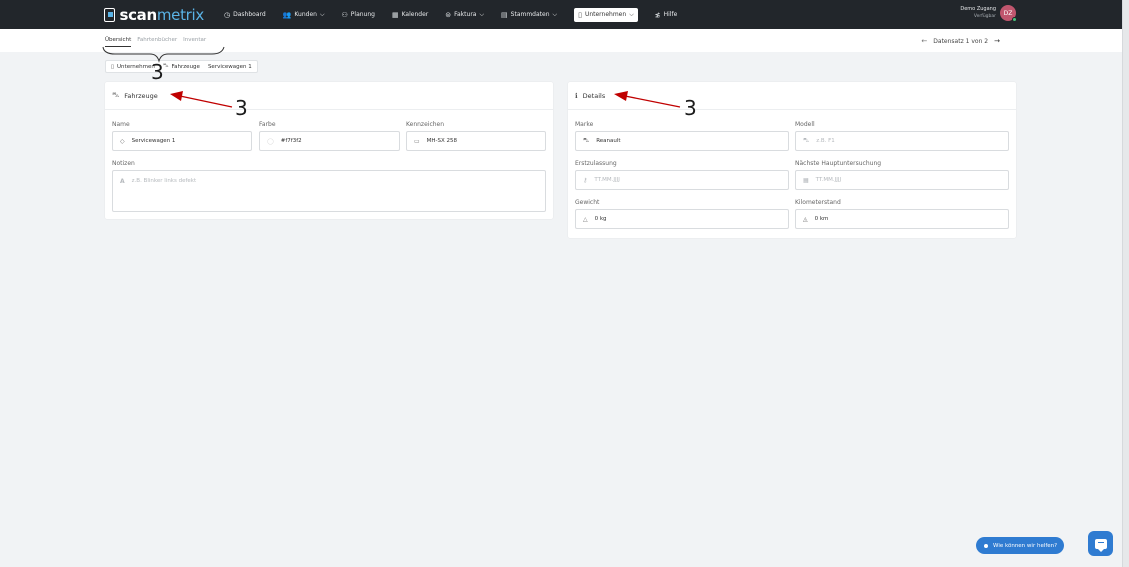 Image resolution: width=1129 pixels, height=567 pixels. Describe the element at coordinates (838, 163) in the screenshot. I see `inspection-label: Nächste Hauptuntersuchung` at that location.